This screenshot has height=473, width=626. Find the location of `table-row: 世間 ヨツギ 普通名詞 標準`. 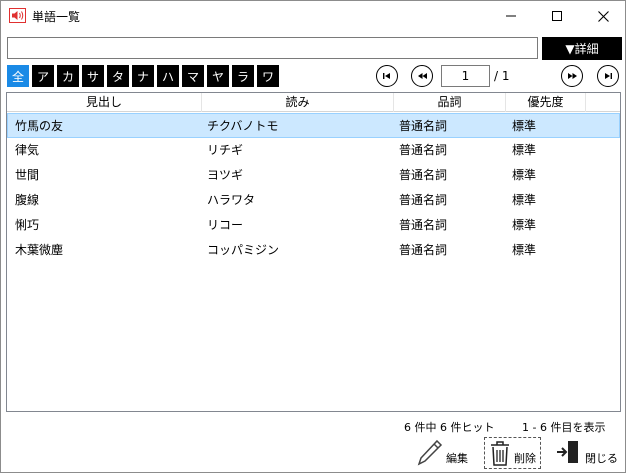

table-row: 世間 ヨツギ 普通名詞 標準 is located at coordinates (313, 175).